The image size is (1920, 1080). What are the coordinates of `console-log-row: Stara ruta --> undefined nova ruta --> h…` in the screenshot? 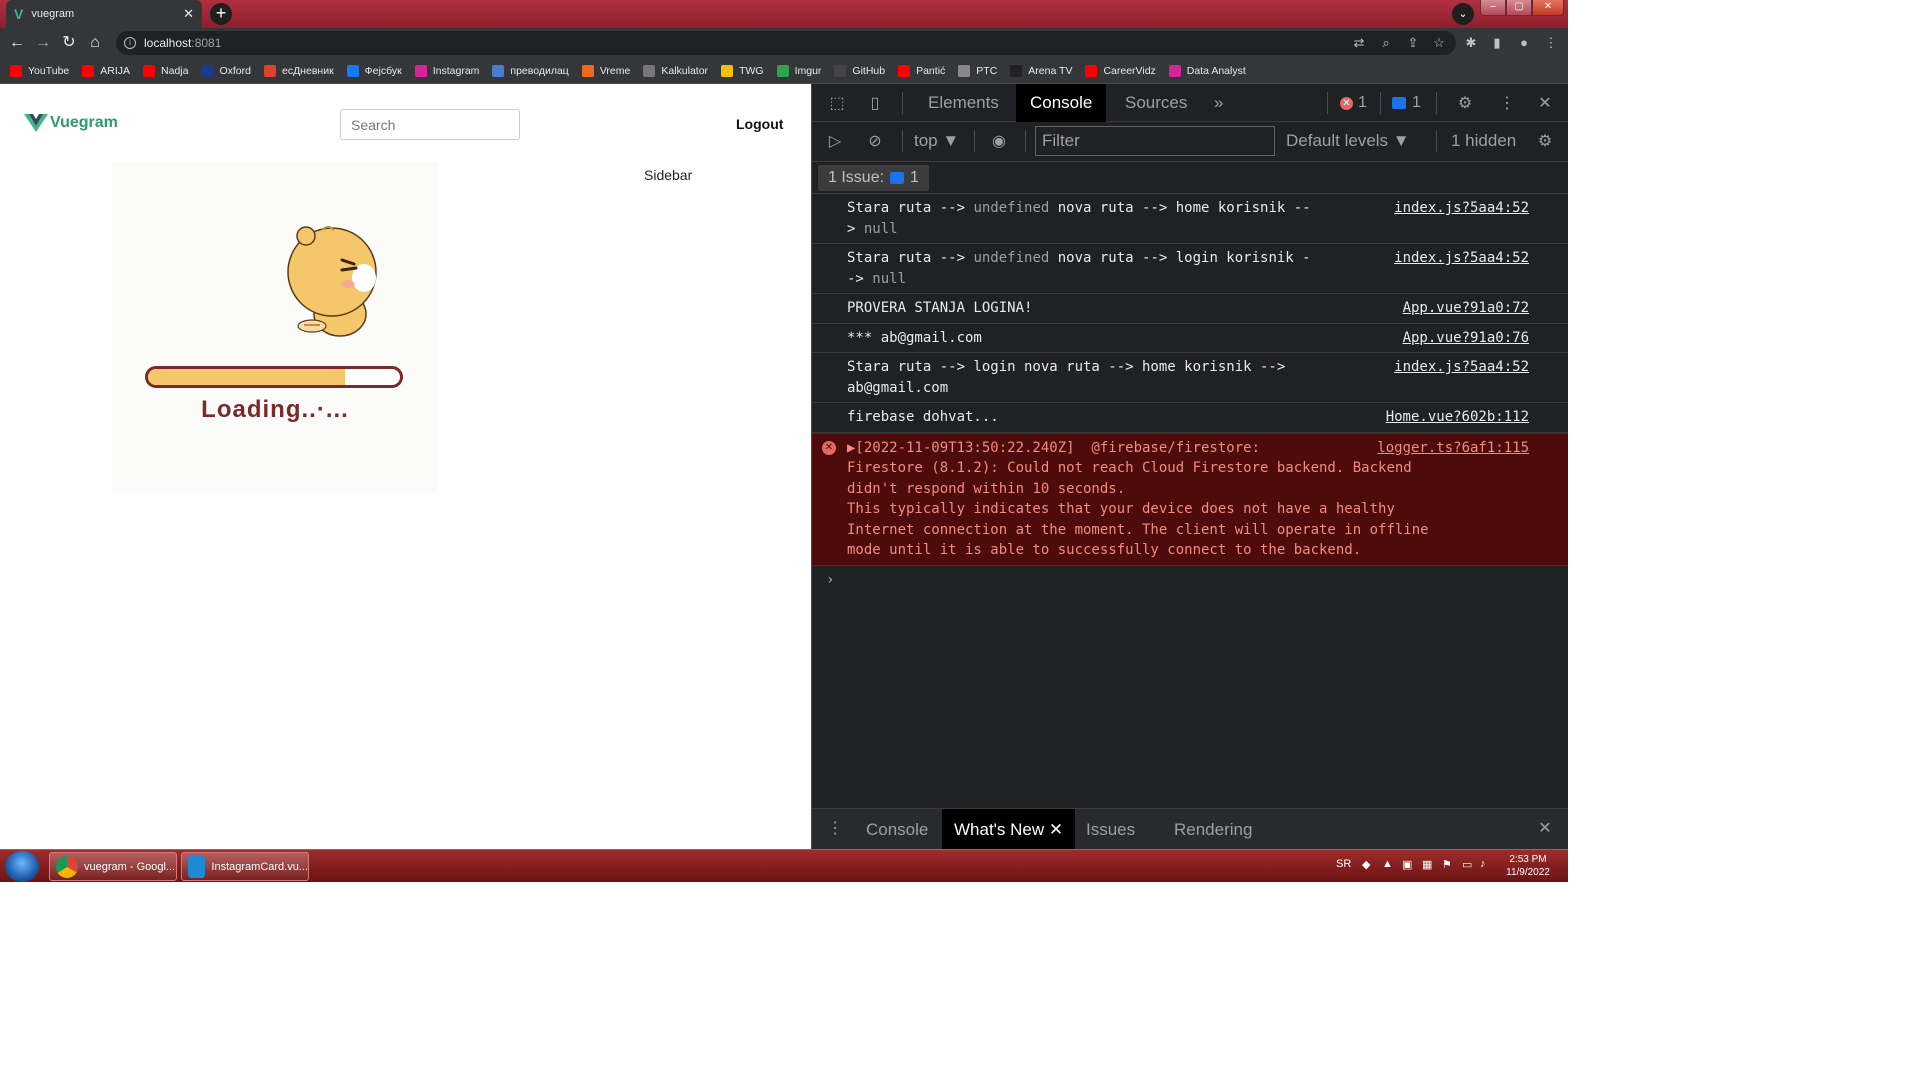 It's located at (1190, 219).